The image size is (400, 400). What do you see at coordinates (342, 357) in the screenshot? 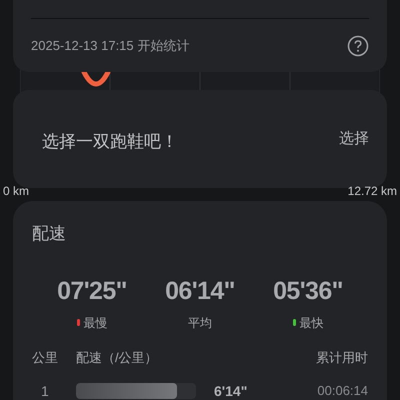
I see `column-header: 累计用时` at bounding box center [342, 357].